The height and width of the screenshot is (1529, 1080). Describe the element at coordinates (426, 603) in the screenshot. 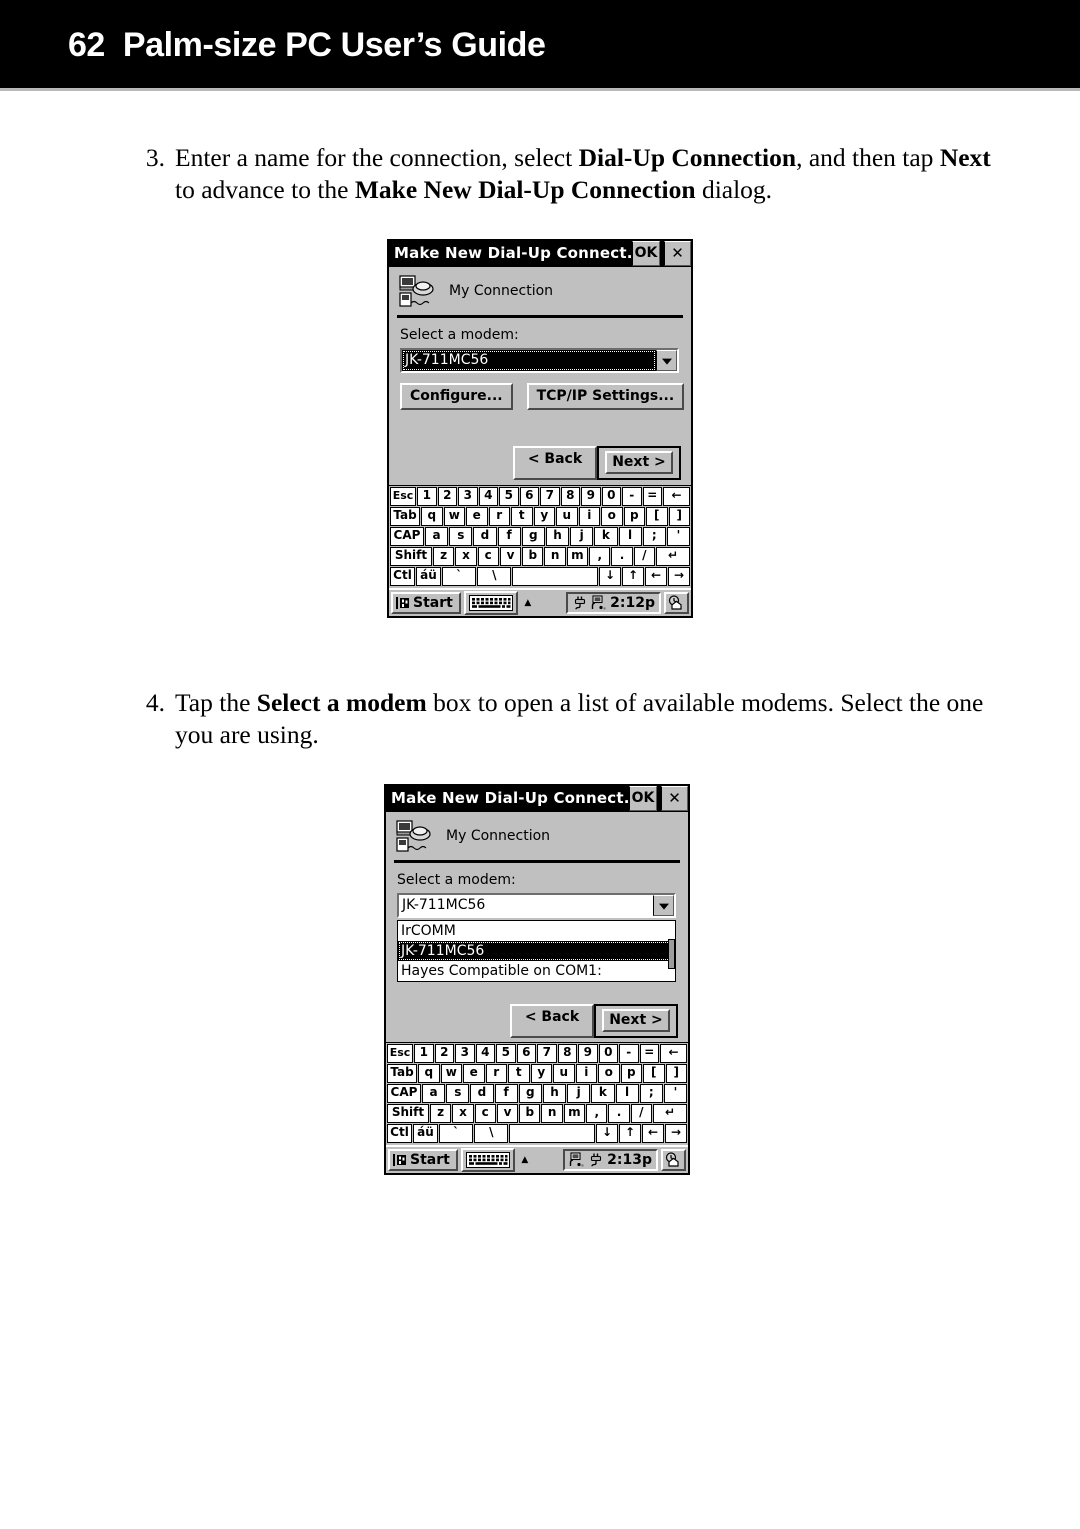

I see `start-button: Start` at that location.